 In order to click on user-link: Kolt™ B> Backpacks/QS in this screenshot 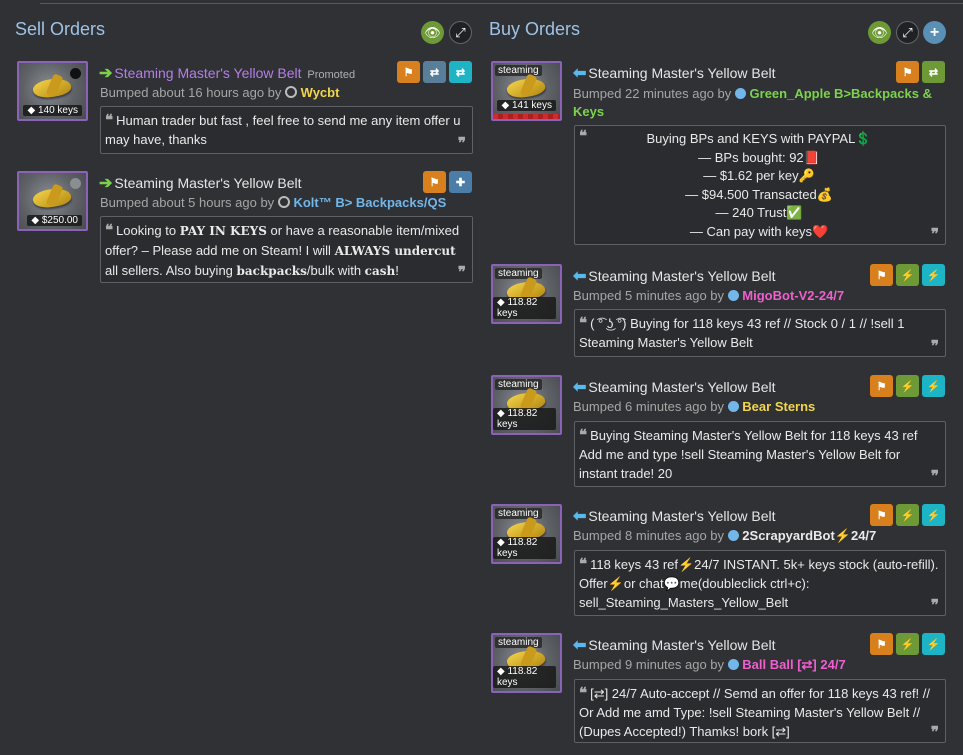, I will do `click(369, 202)`.